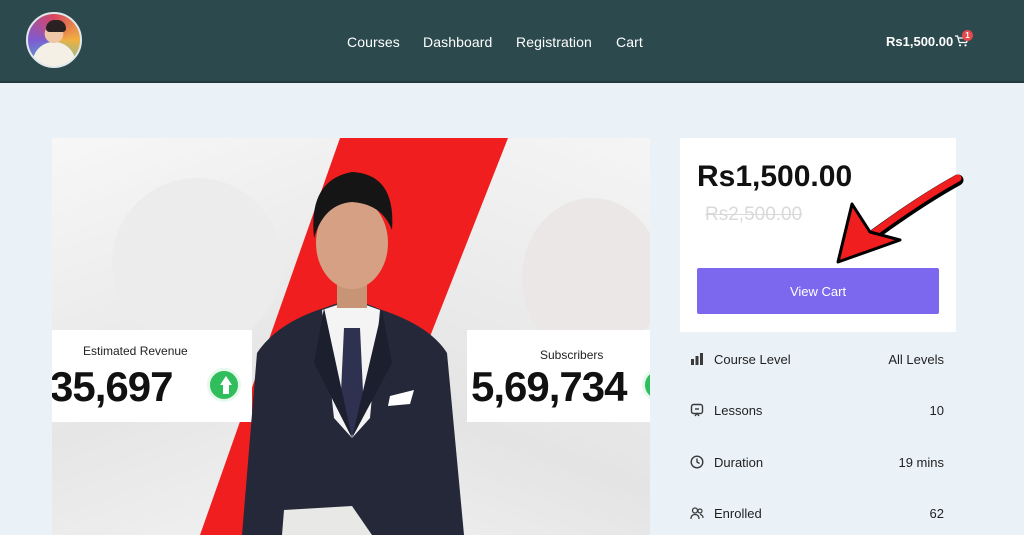 This screenshot has width=1024, height=535. What do you see at coordinates (936, 513) in the screenshot?
I see `enrolled-value: 62` at bounding box center [936, 513].